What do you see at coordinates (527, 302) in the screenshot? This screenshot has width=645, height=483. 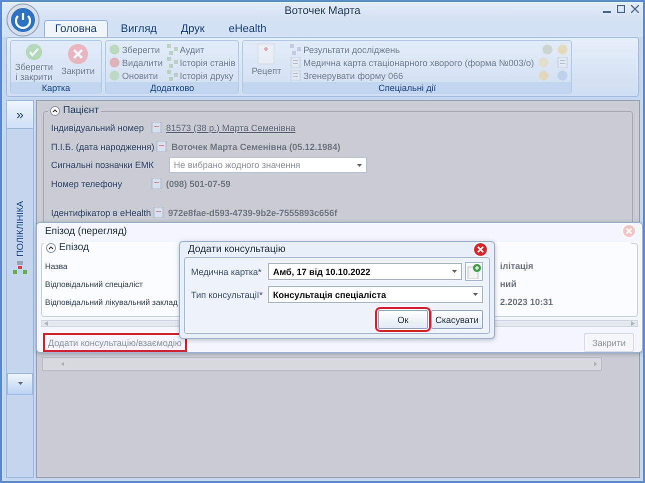 I see `field-value: 2.2023 10:31` at bounding box center [527, 302].